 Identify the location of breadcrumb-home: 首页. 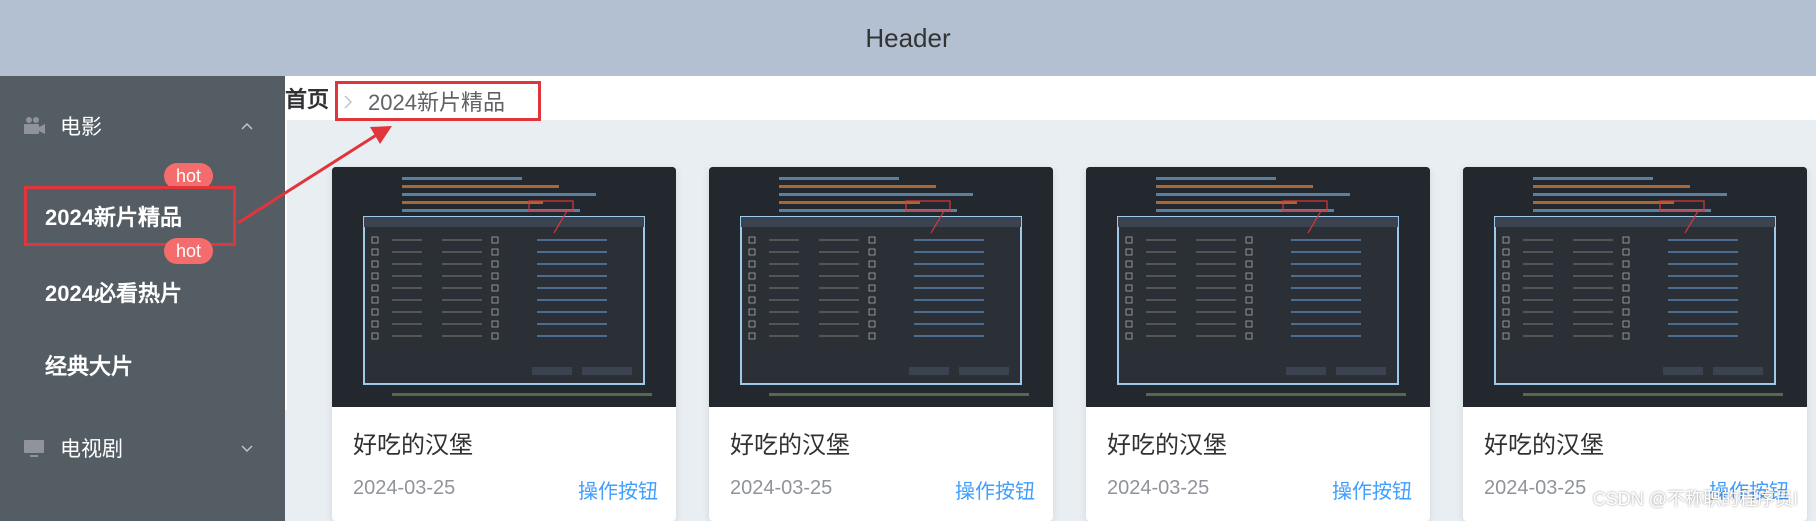
(307, 98).